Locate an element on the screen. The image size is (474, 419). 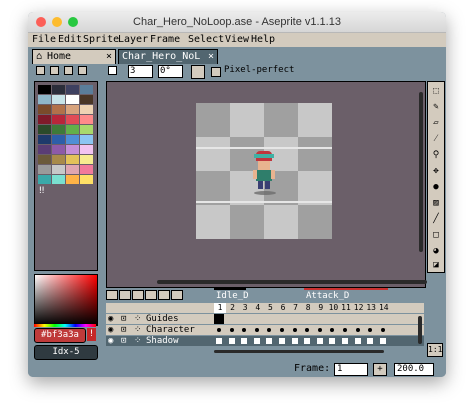
color-picker is located at coordinates (66, 300).